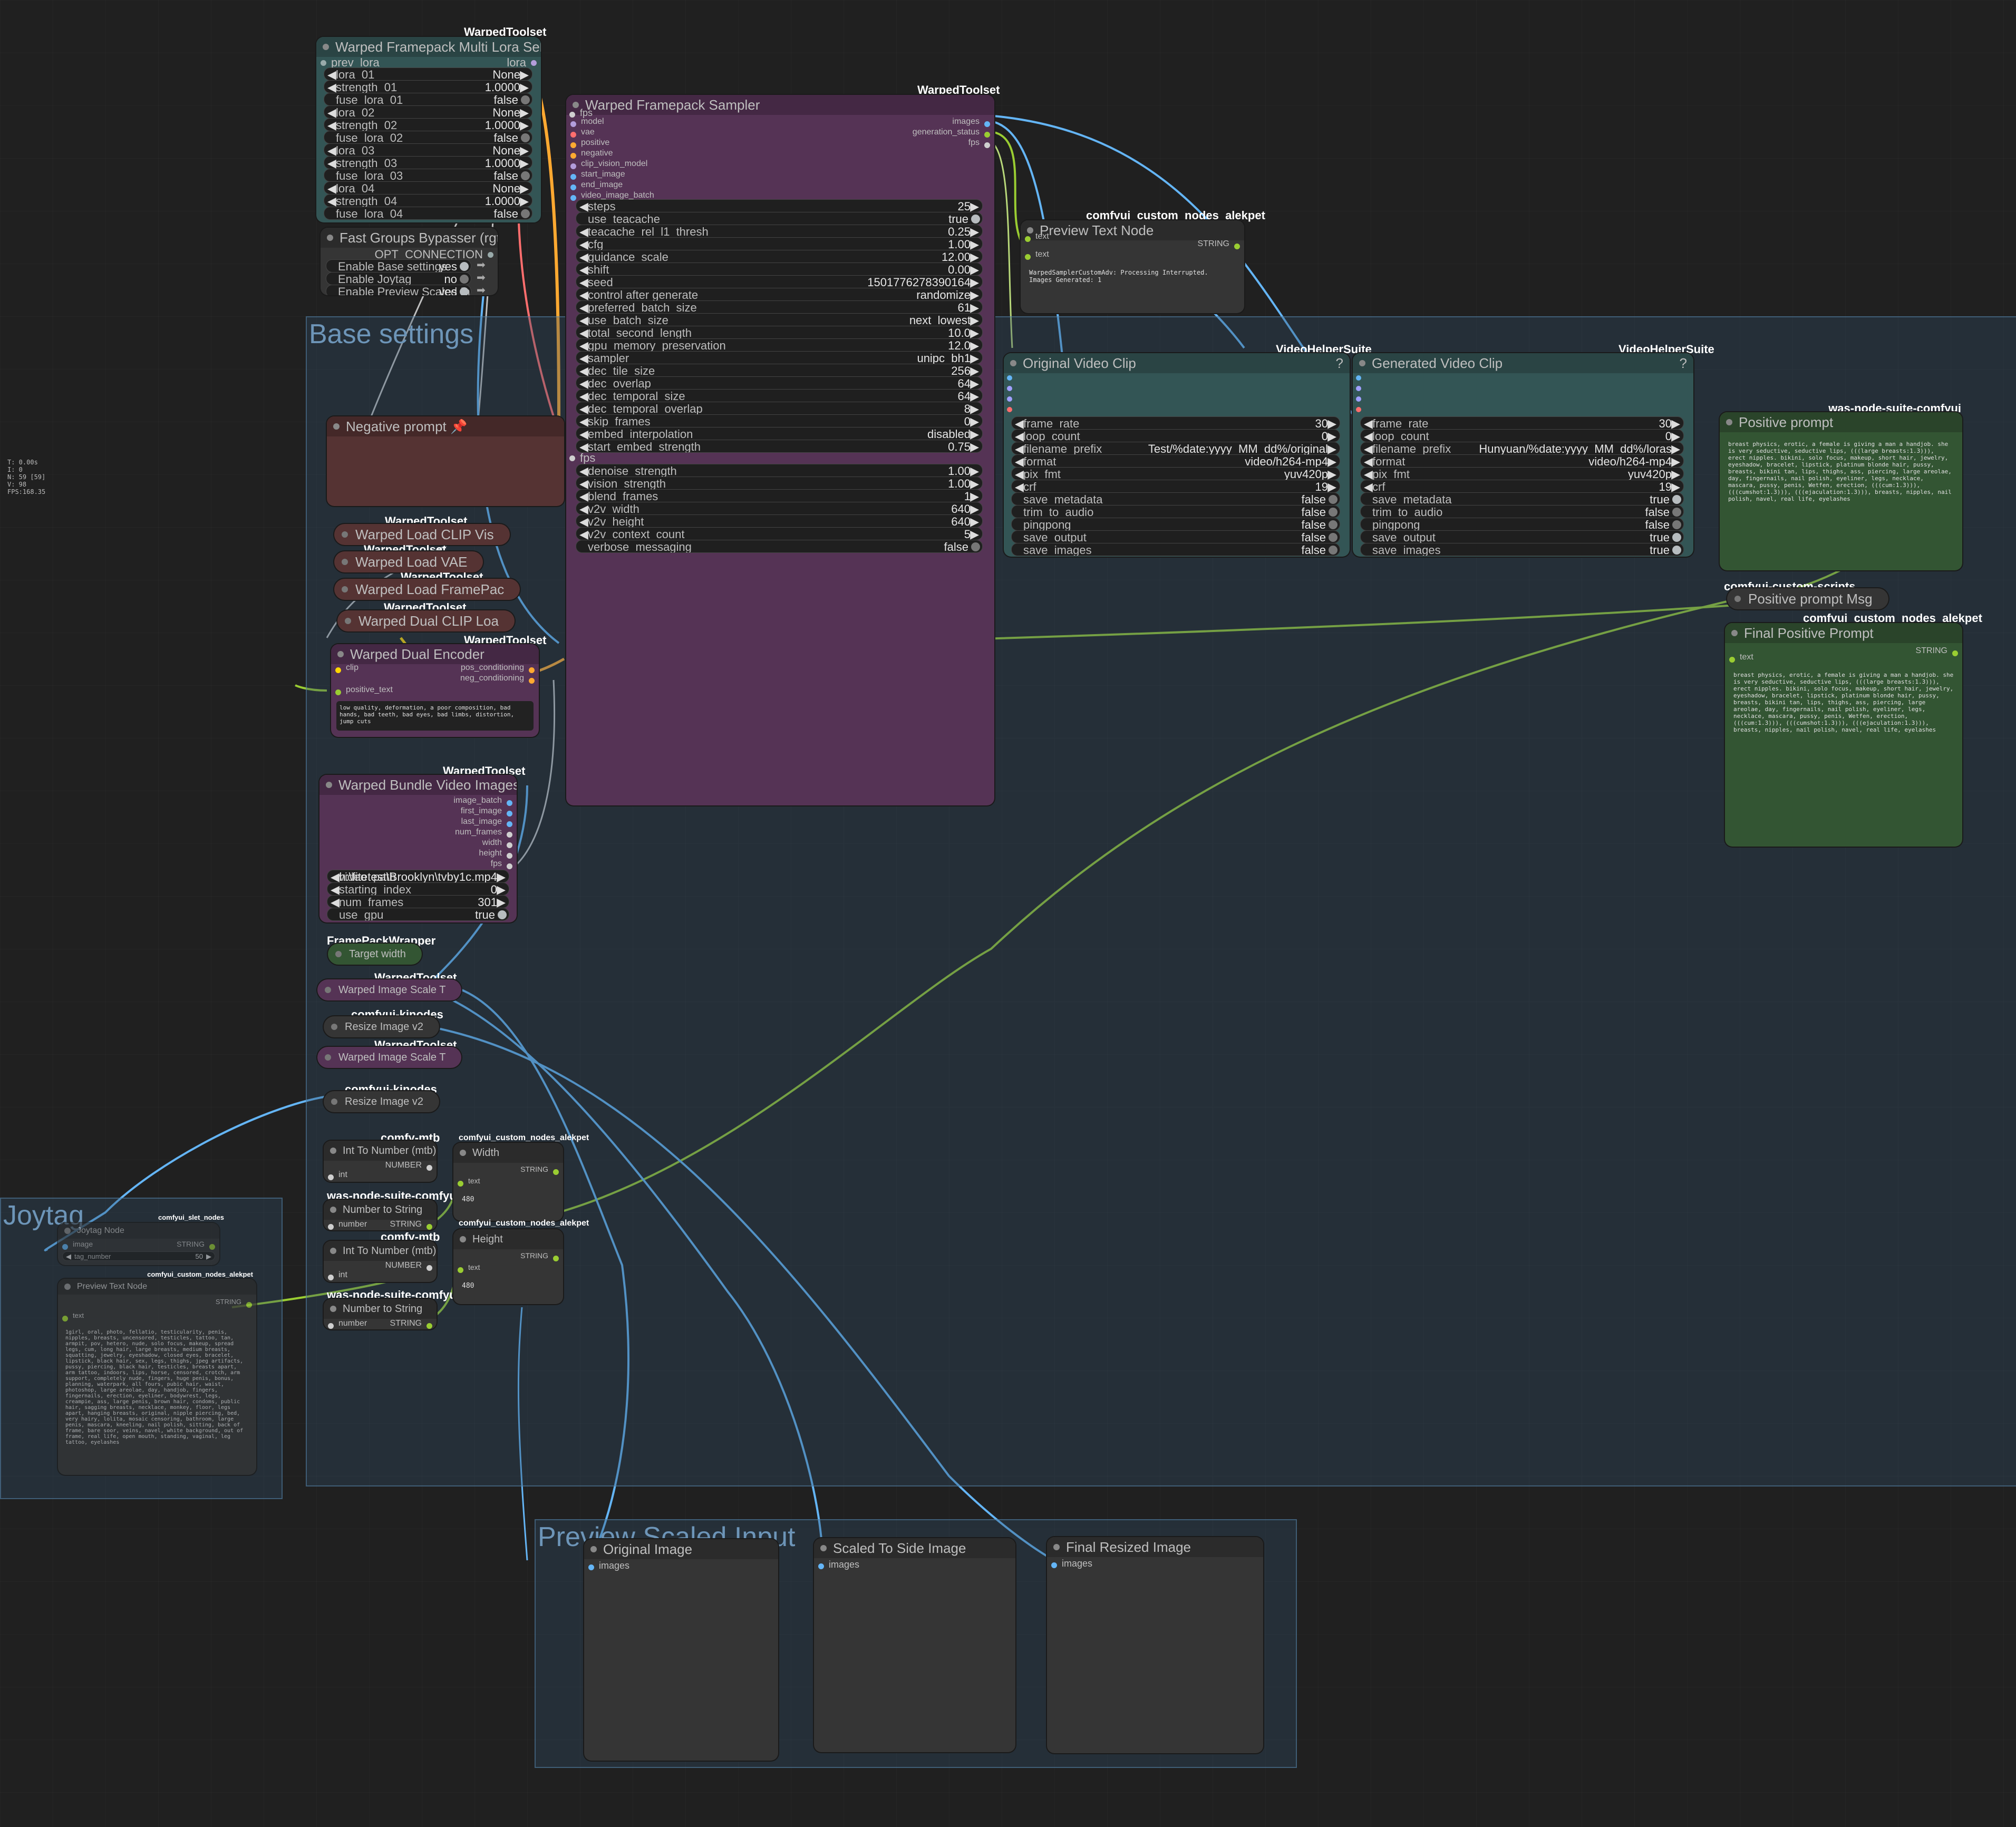  Describe the element at coordinates (418, 785) in the screenshot. I see `node-title: Warped Bundle Video Images` at that location.